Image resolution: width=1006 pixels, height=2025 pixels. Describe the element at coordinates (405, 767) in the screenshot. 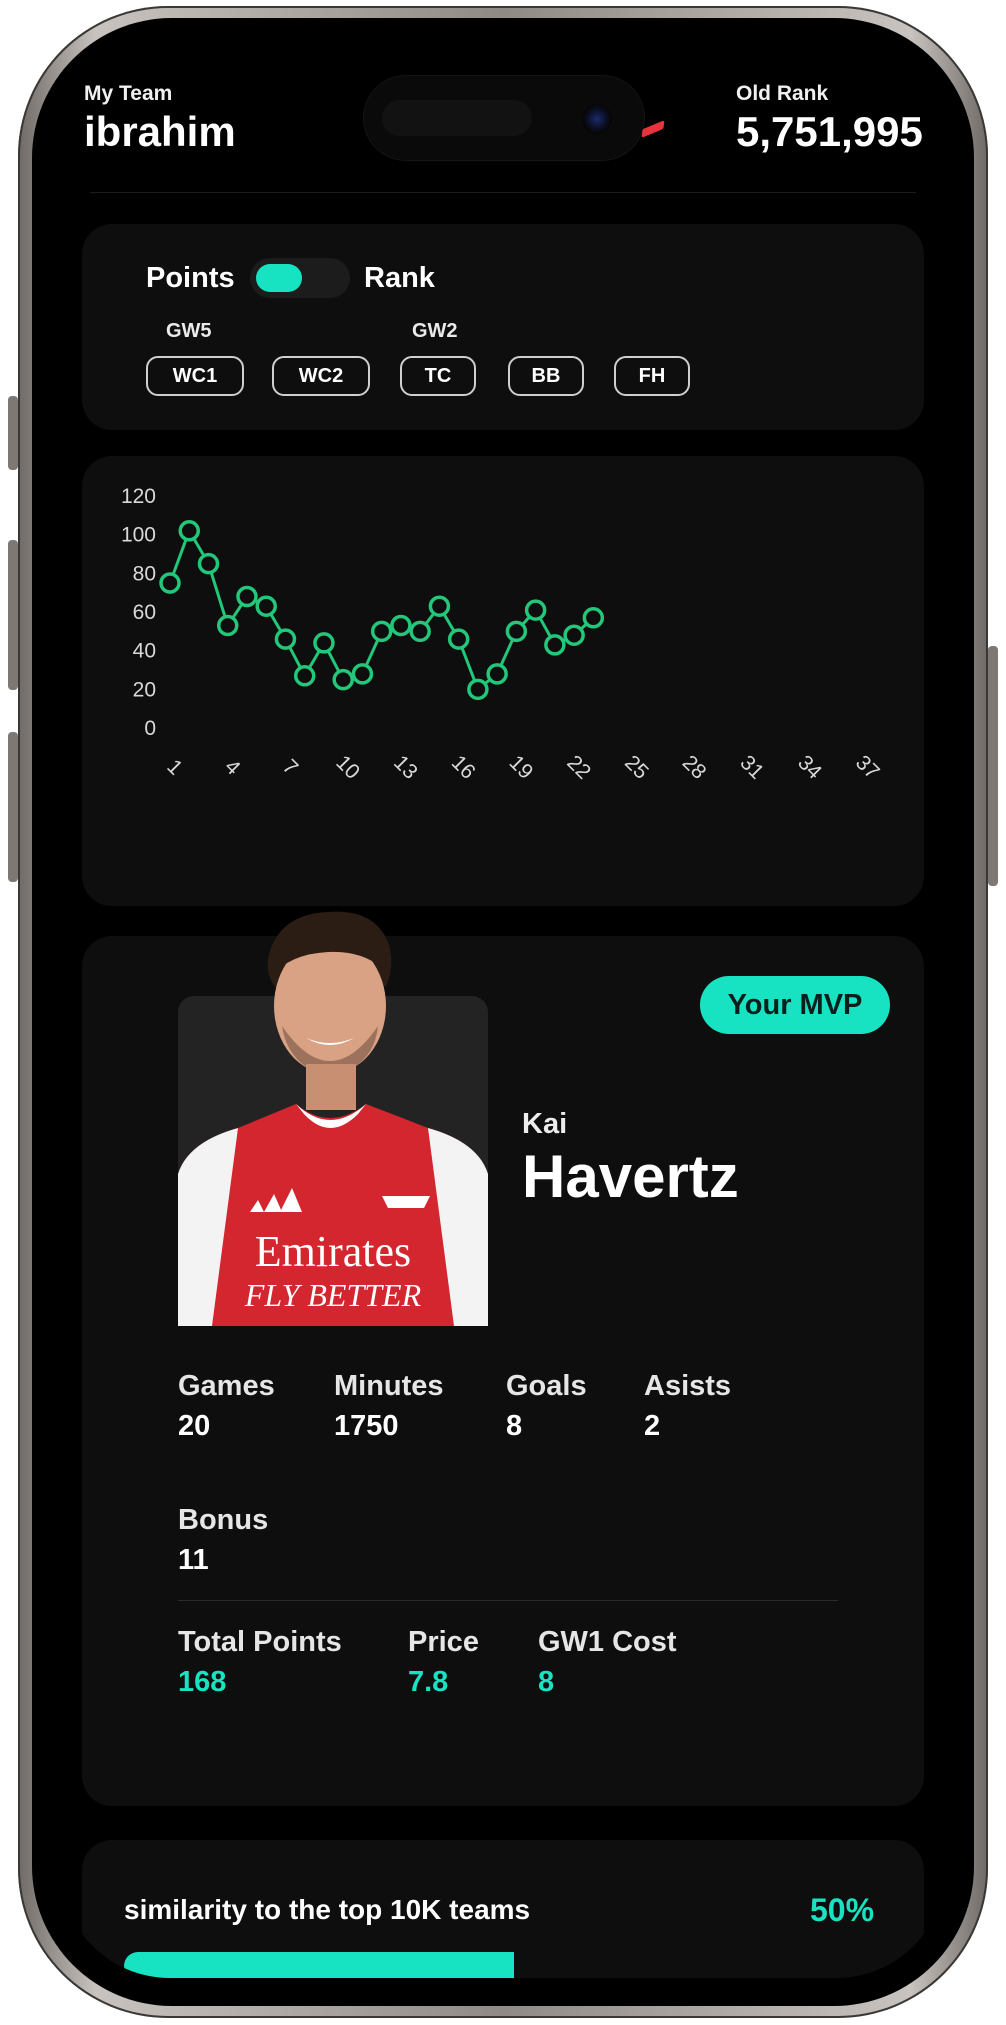

I see `x-tick-label: 13` at that location.